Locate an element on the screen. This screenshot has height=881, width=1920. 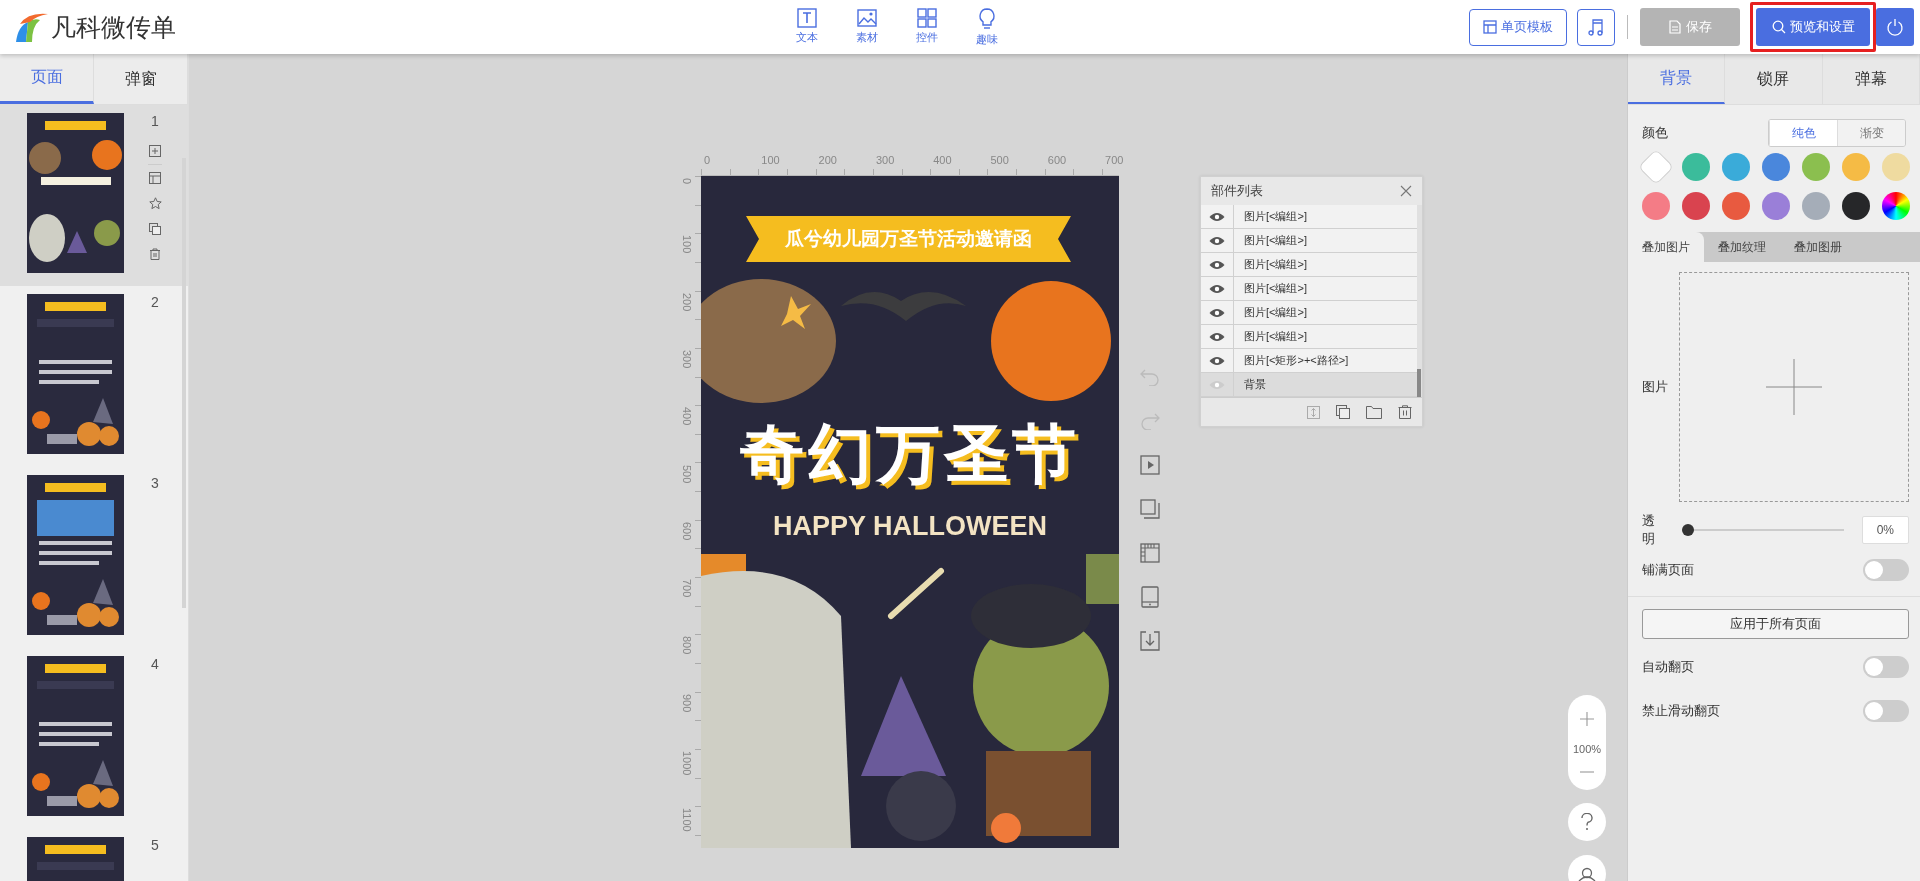
help-button is located at coordinates (1587, 822).